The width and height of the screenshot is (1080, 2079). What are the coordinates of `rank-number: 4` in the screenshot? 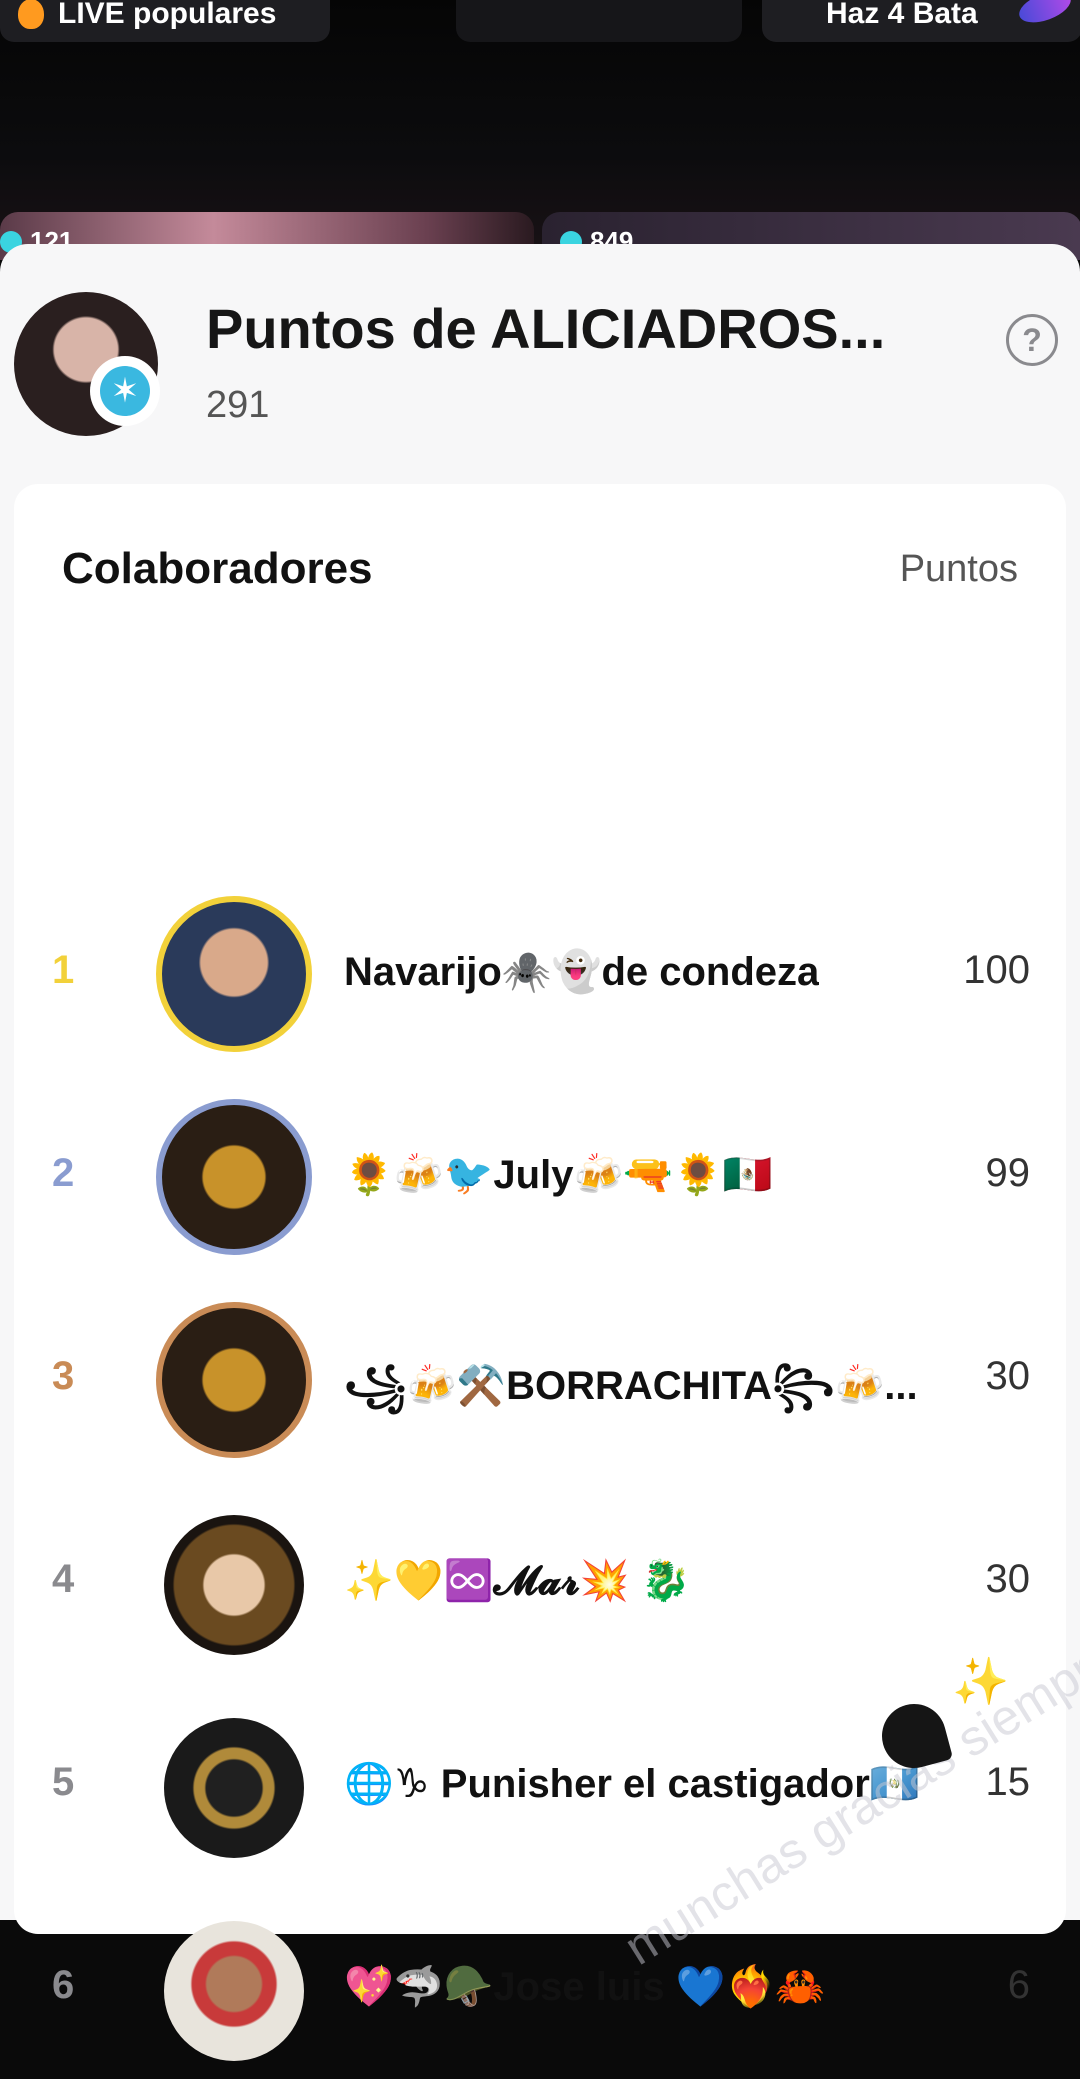 It's located at (63, 1579).